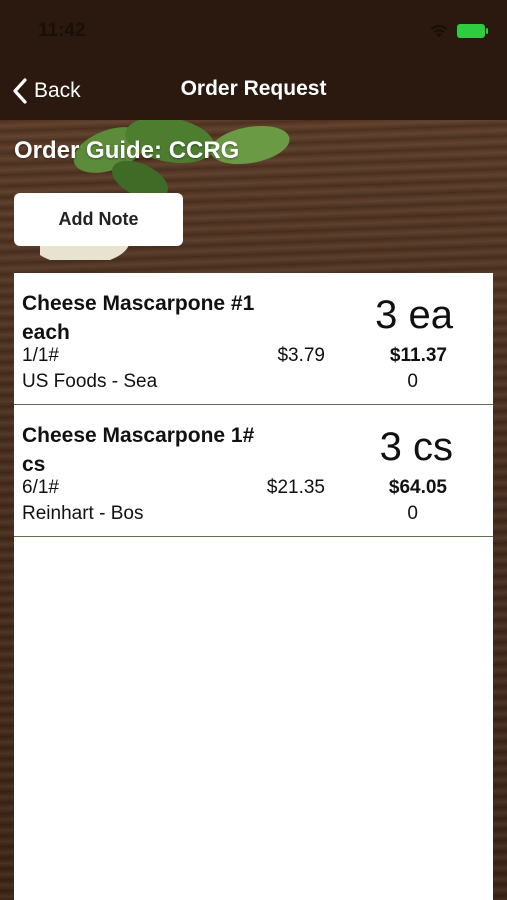 This screenshot has height=900, width=507. What do you see at coordinates (439, 30) in the screenshot?
I see `wifi-icon` at bounding box center [439, 30].